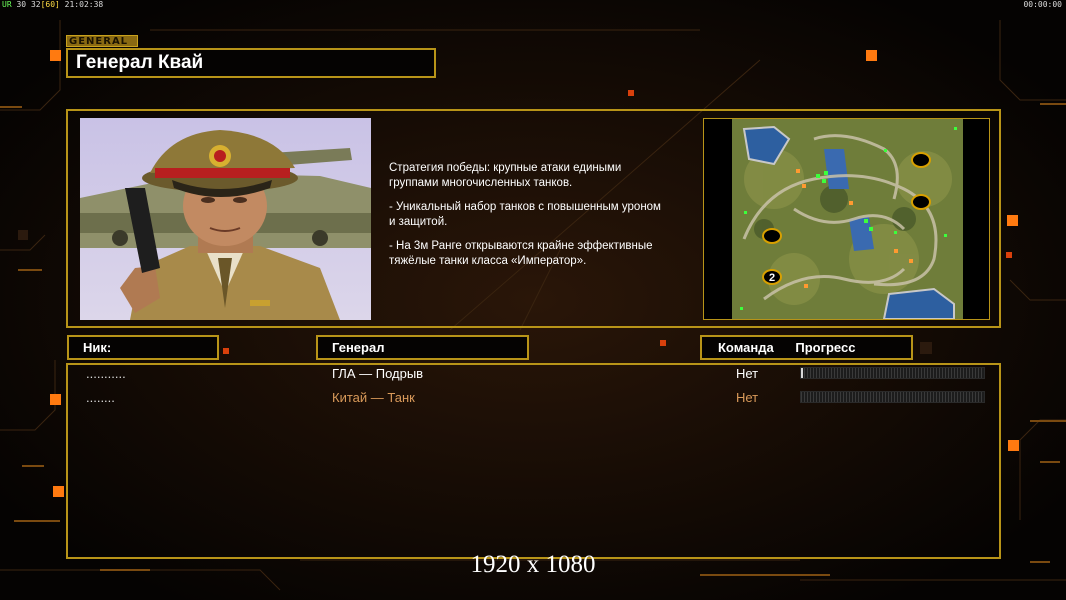 This screenshot has width=1066, height=600. Describe the element at coordinates (7, 4) in the screenshot. I see `hud-prefix: UR` at that location.